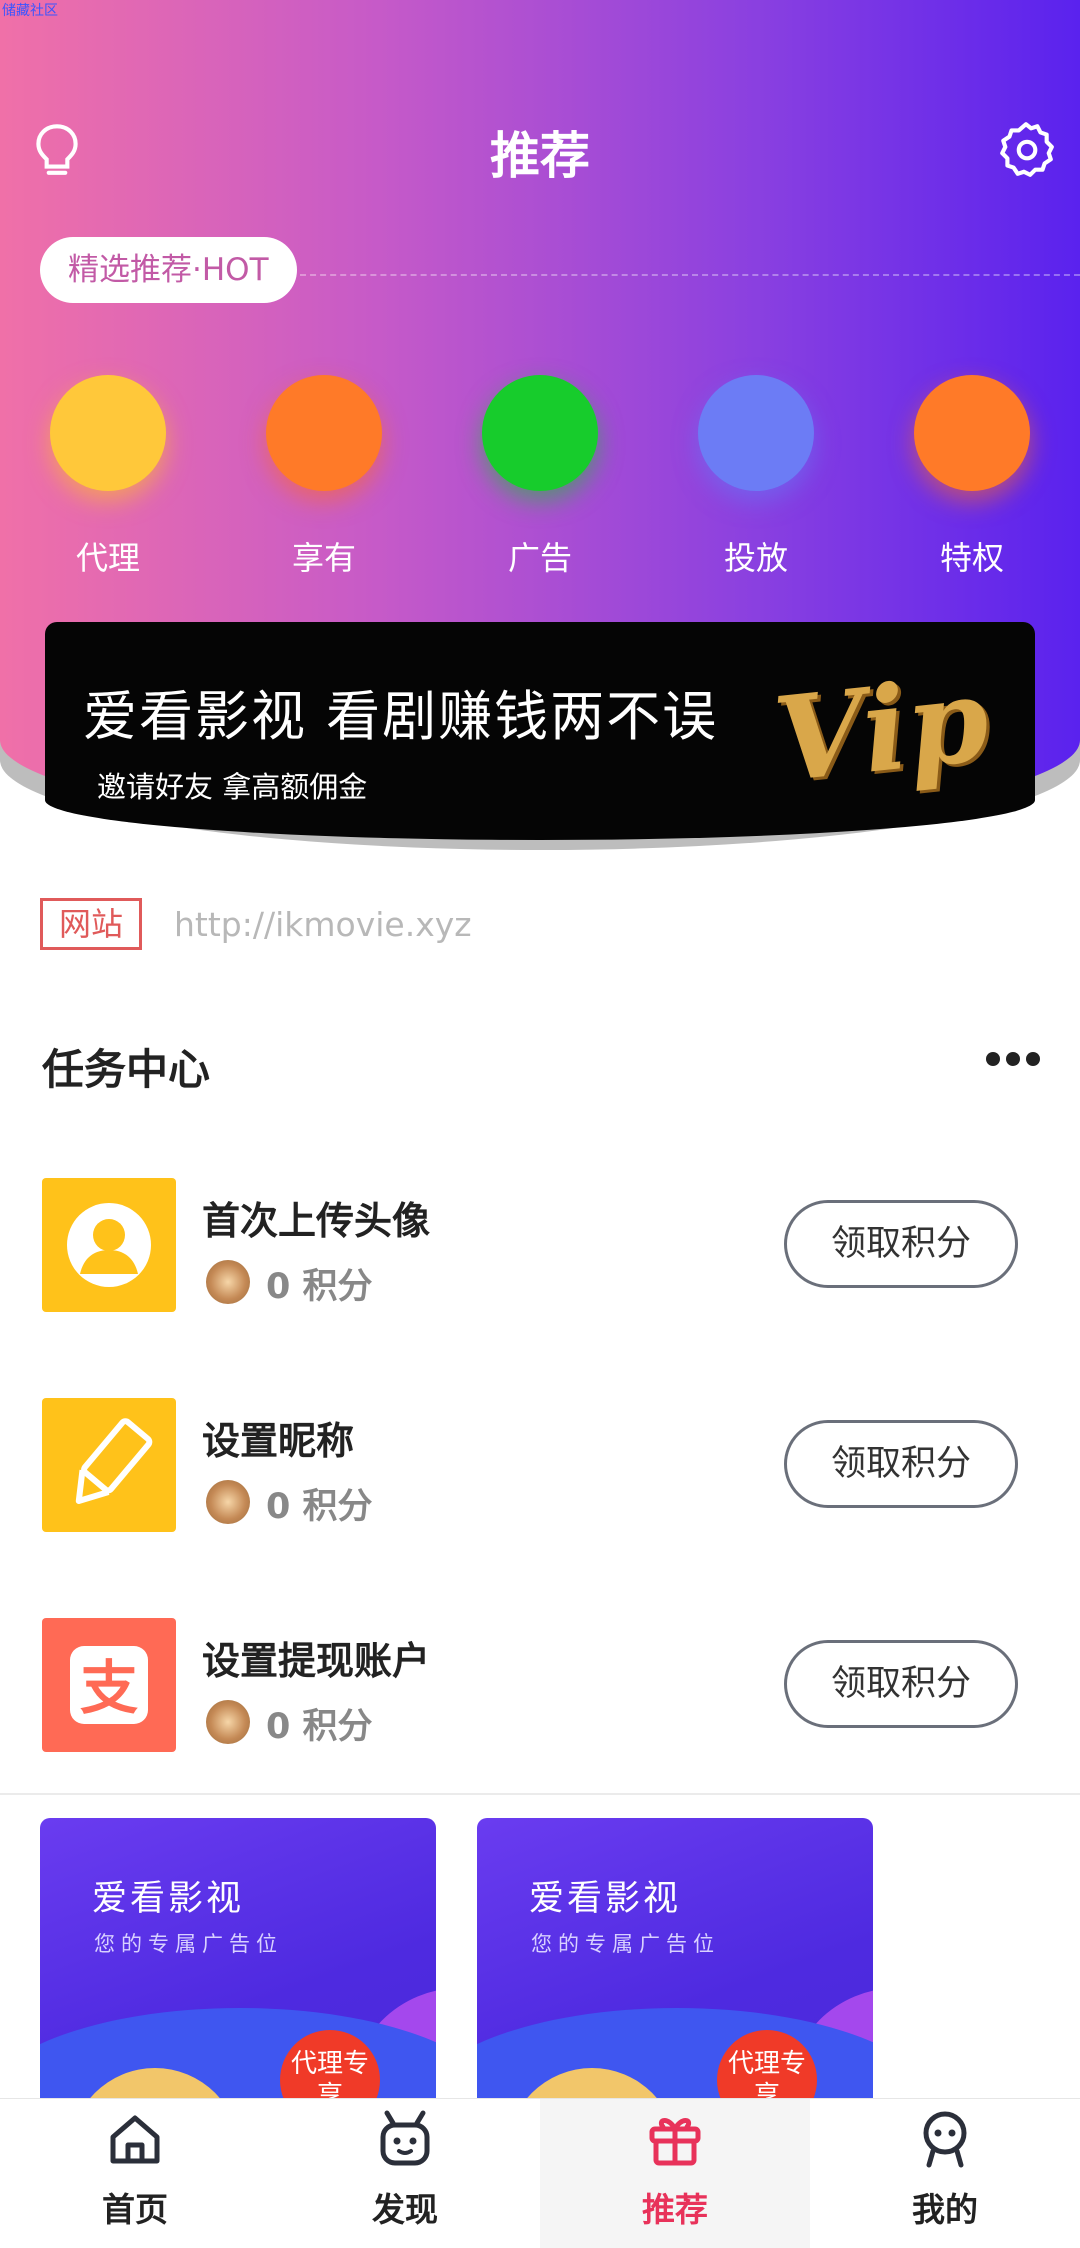 The width and height of the screenshot is (1080, 2248). I want to click on watermark: 储藏社区, so click(30, 11).